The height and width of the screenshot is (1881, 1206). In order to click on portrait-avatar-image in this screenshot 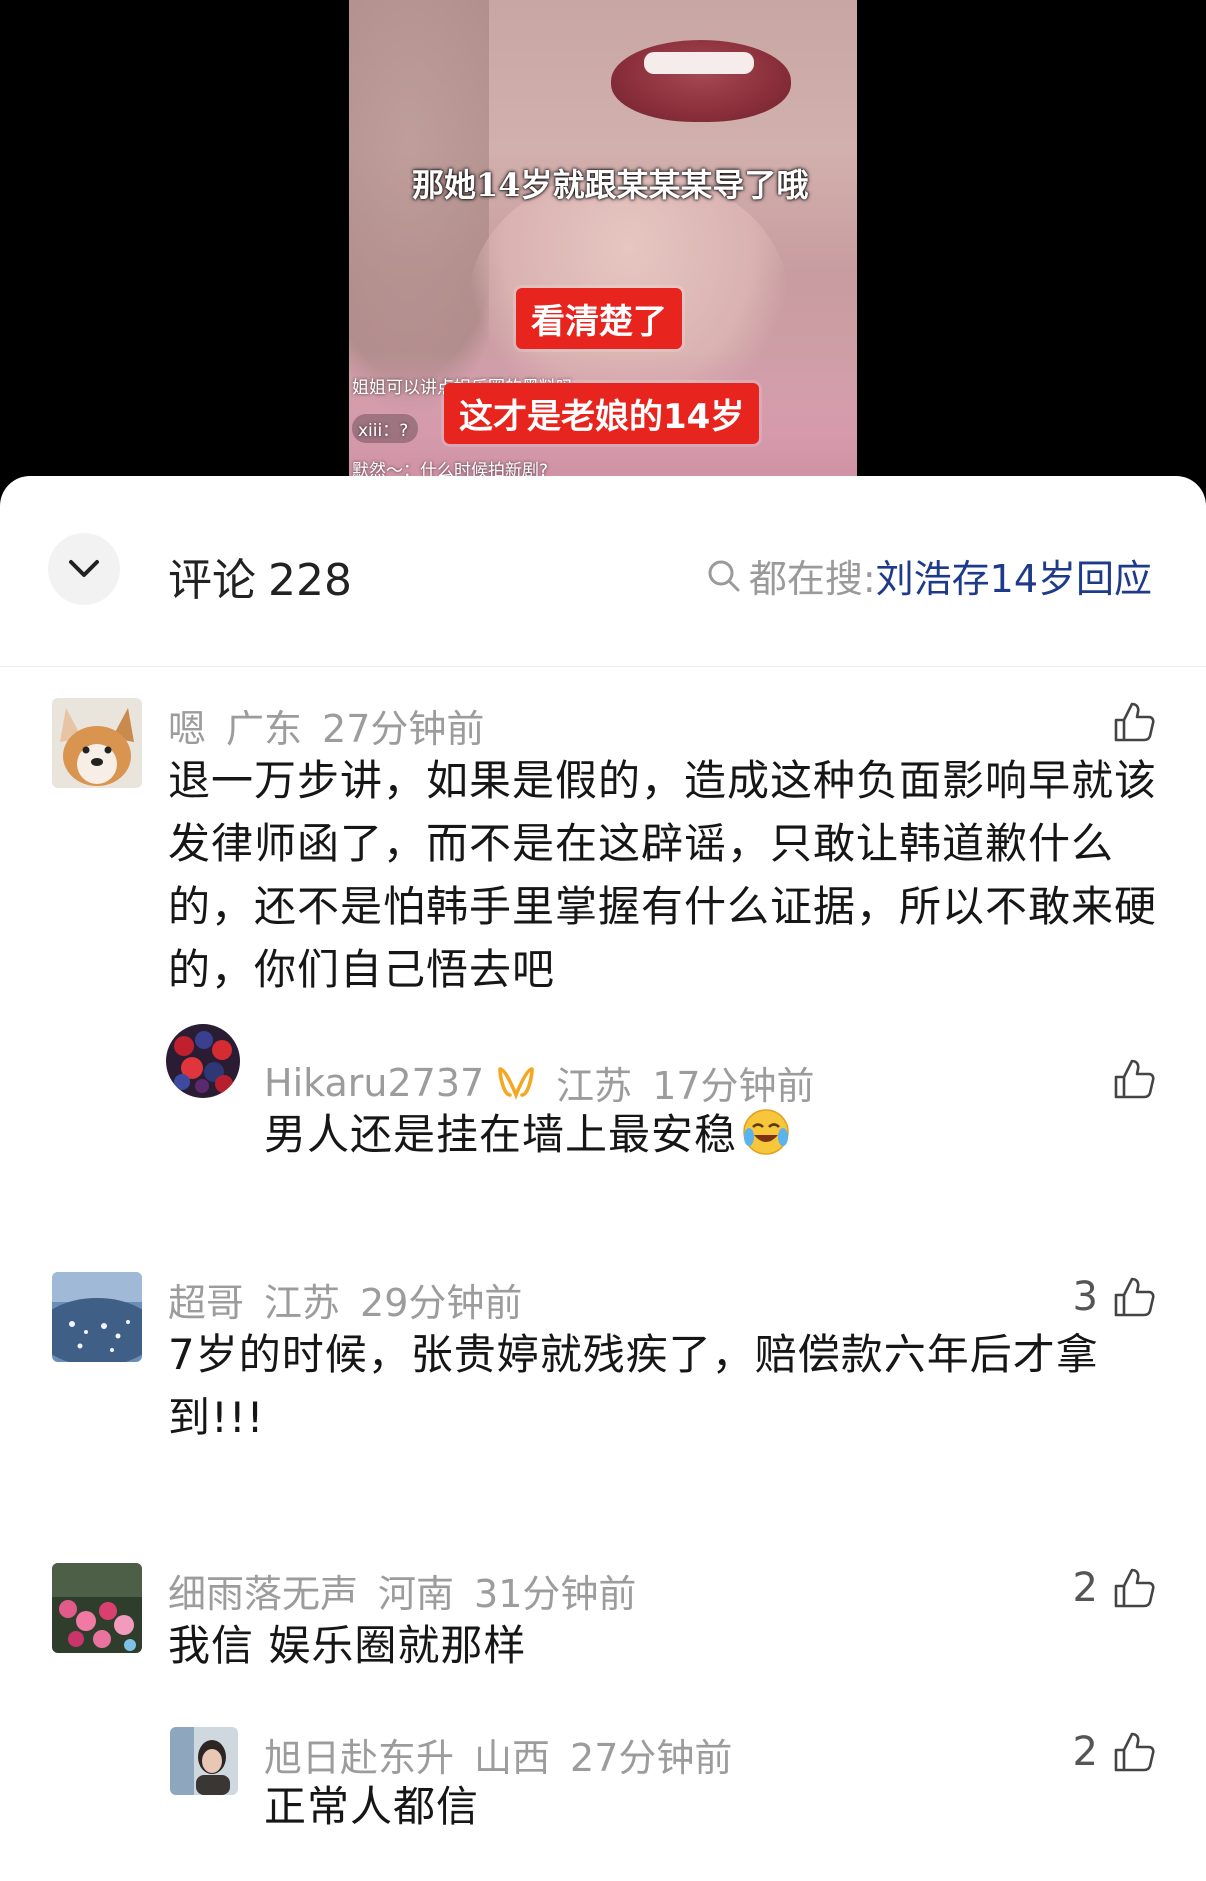, I will do `click(204, 1761)`.